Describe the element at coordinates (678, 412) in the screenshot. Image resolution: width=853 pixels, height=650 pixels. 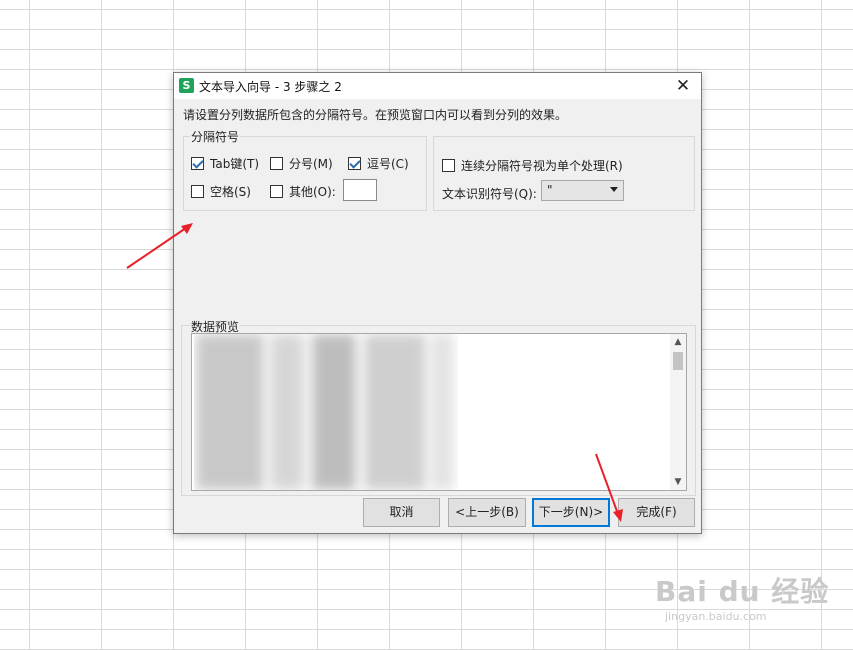
I see `preview-scrollbar: ▲ ▼` at that location.